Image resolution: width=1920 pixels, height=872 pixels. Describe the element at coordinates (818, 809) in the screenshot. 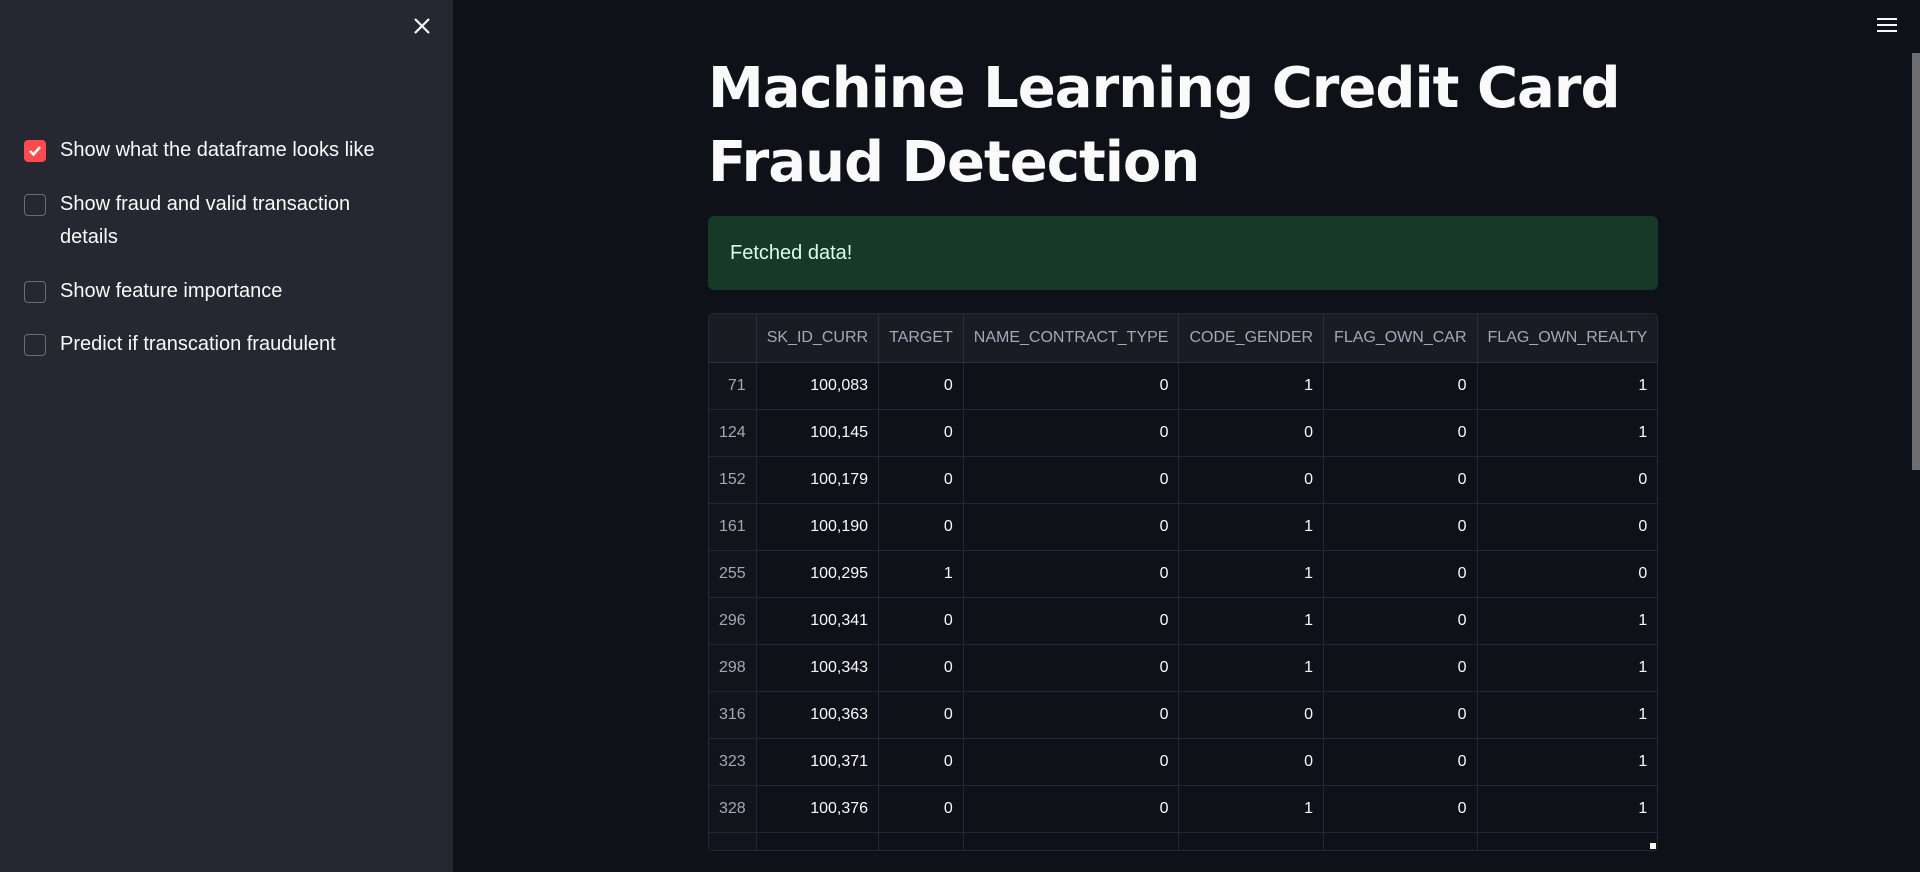

I see `table-cell: 100,376` at that location.